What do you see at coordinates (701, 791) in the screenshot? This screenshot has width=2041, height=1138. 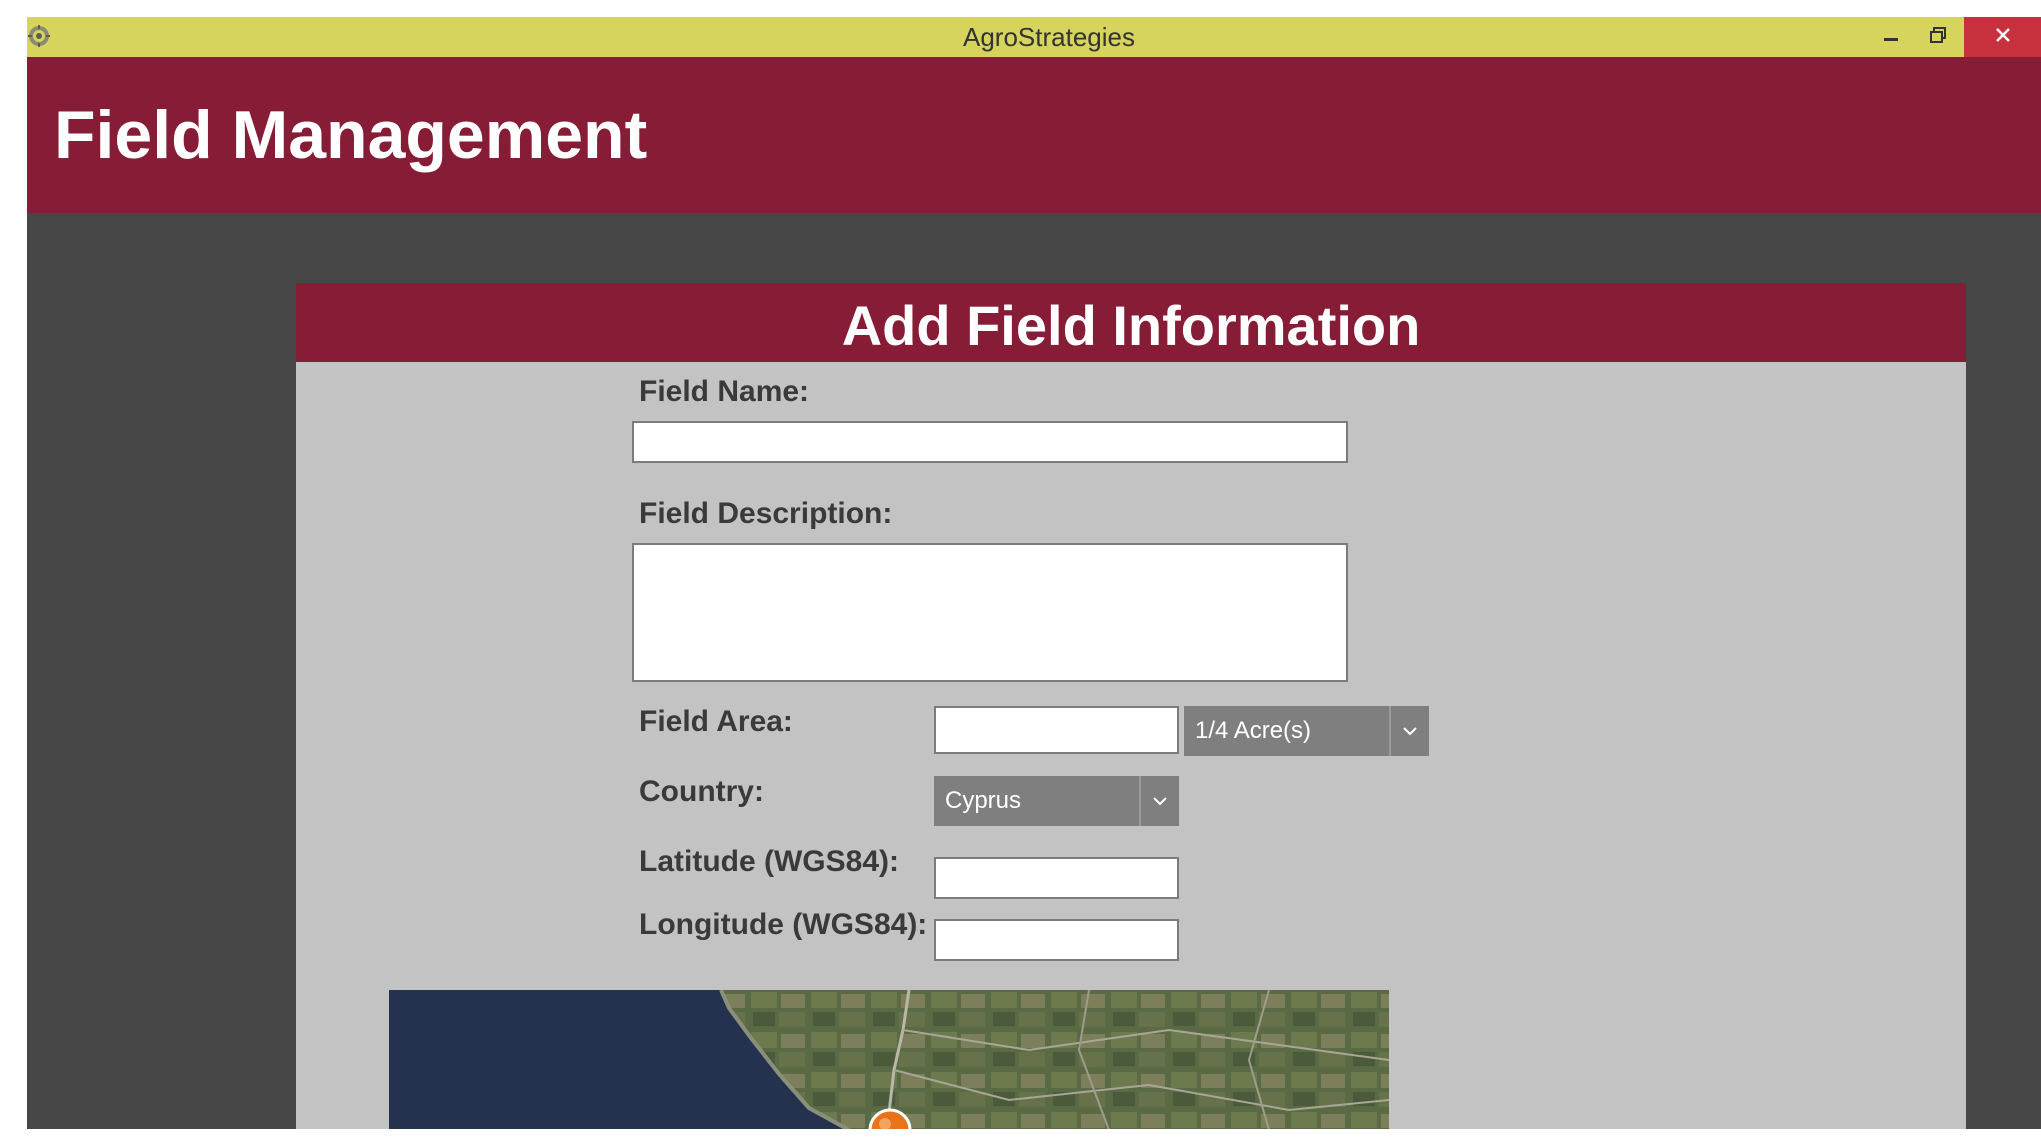 I see `country-label: Country:` at bounding box center [701, 791].